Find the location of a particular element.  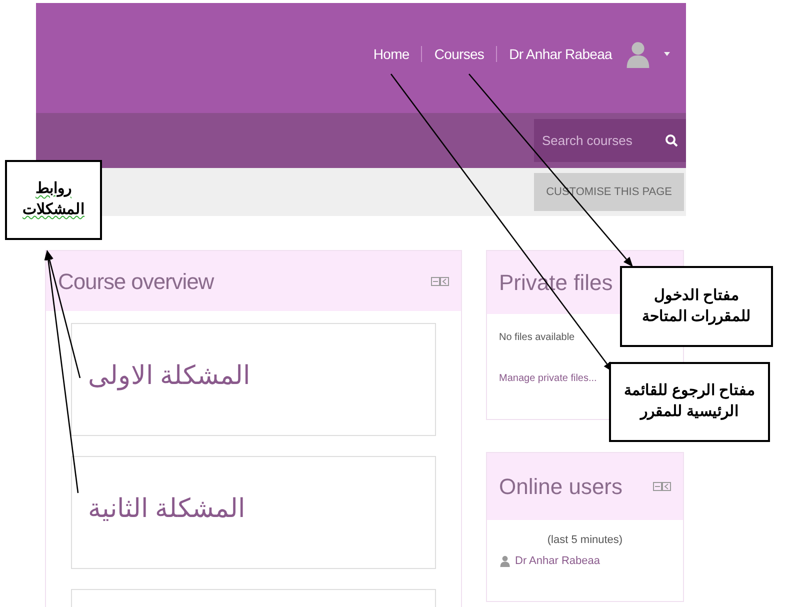

user-menu-link: Dr Anhar Rabeaa is located at coordinates (560, 54).